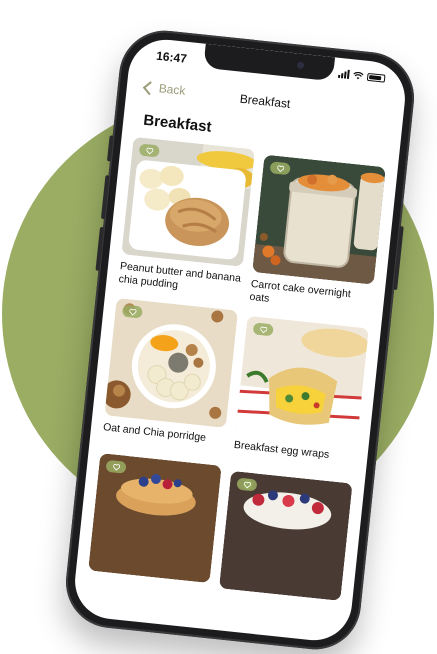 This screenshot has width=437, height=654. What do you see at coordinates (177, 123) in the screenshot?
I see `page-title: Breakfast` at bounding box center [177, 123].